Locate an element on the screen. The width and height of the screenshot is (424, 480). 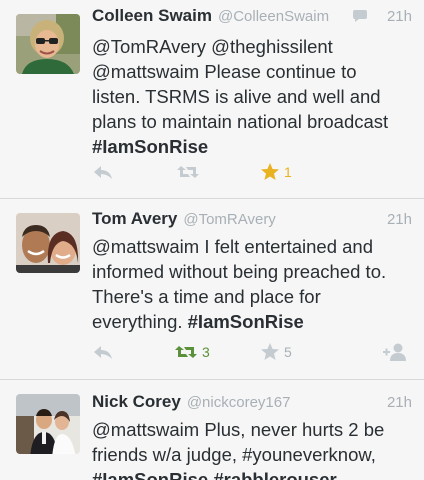
tweet-text-line: friends w/a judge, #youneverknow, is located at coordinates (234, 454).